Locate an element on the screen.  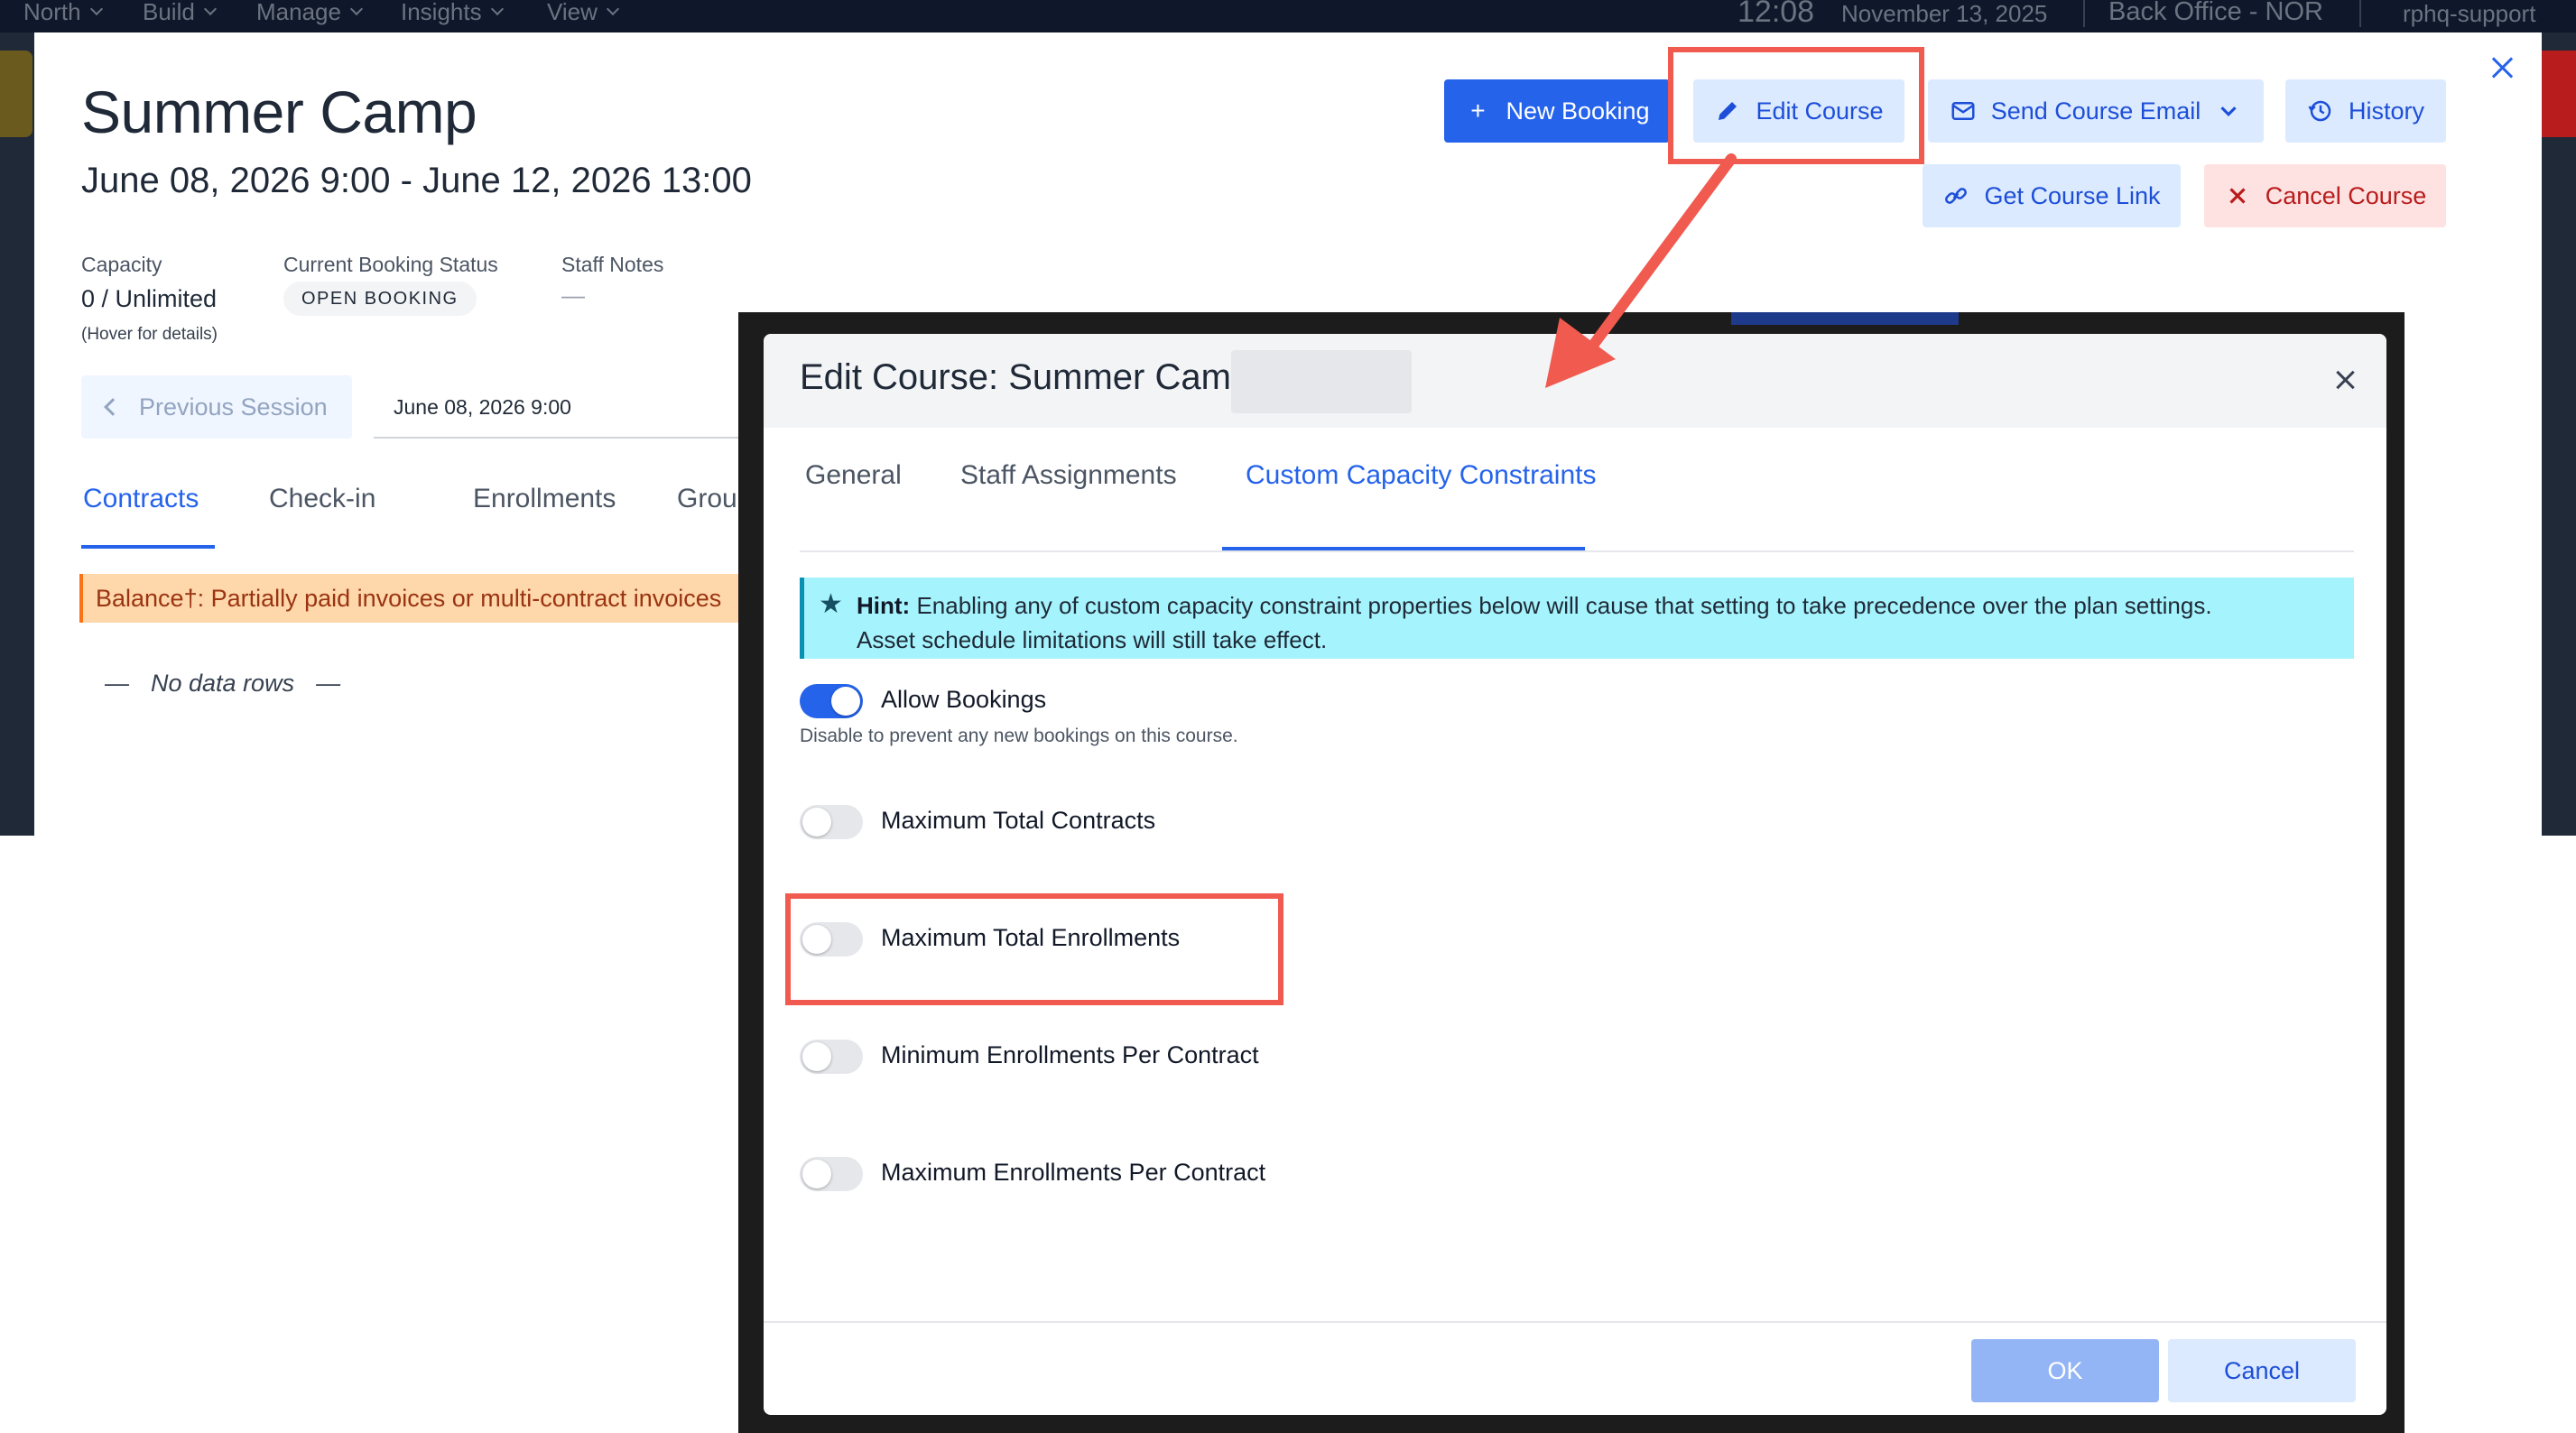
tab-staff-assignments: Staff Assignments is located at coordinates (1068, 475).